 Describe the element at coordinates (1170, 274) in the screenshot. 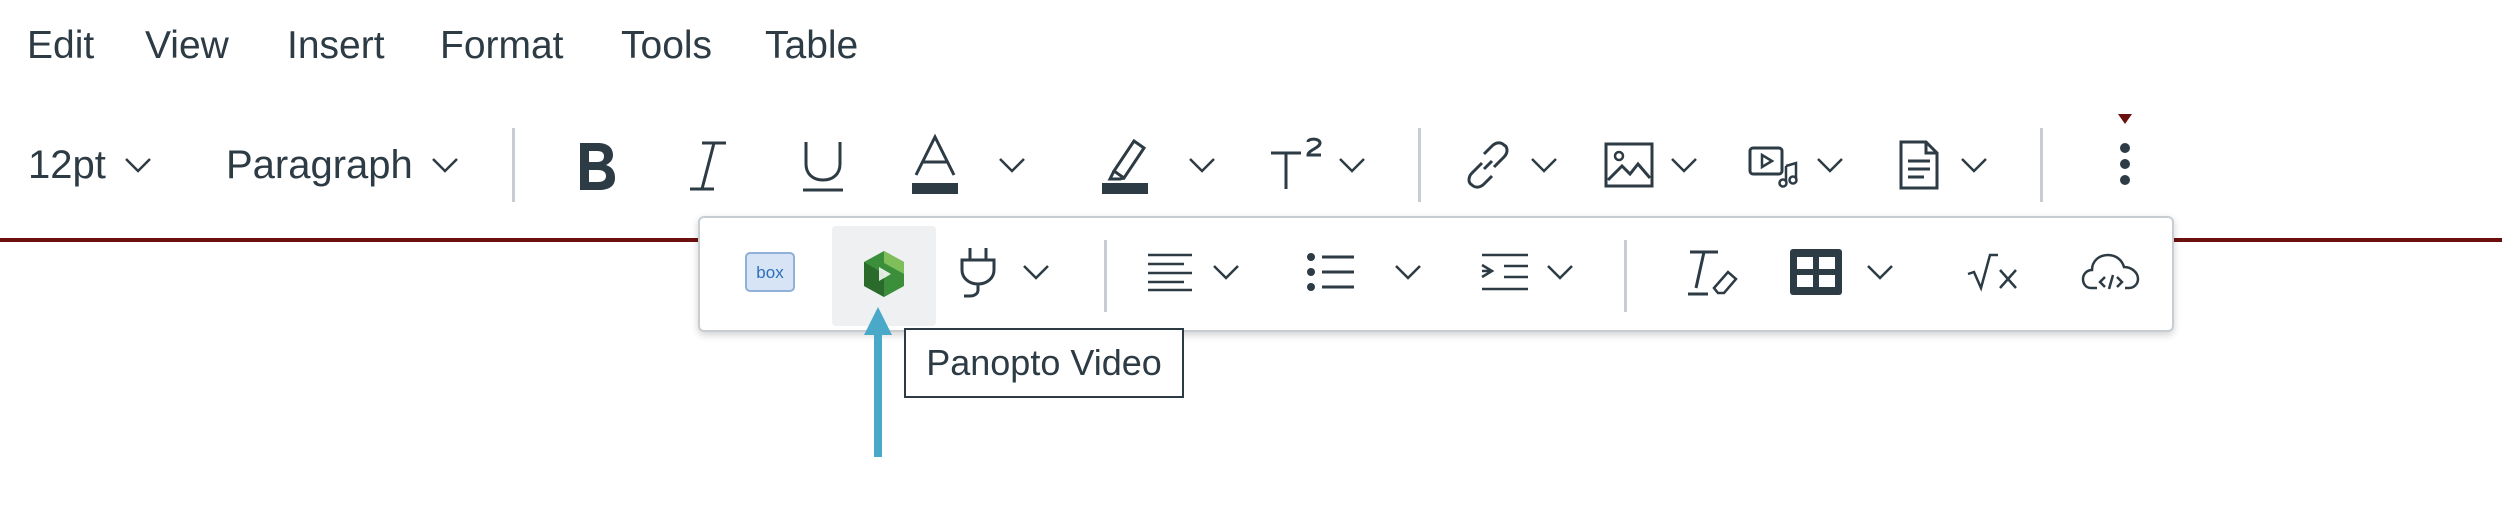

I see `align-left-icon` at that location.